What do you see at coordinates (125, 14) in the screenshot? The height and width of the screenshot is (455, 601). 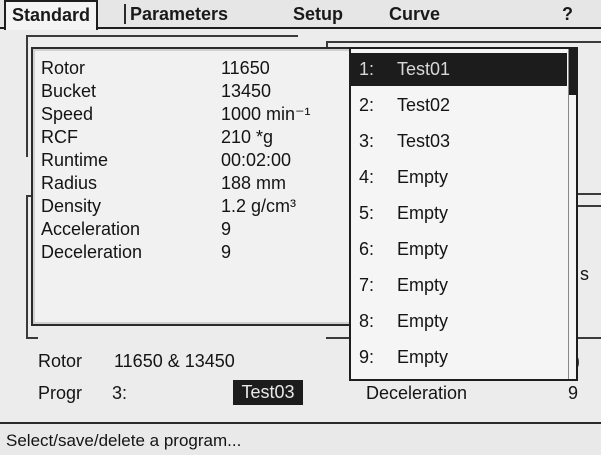 I see `tab-divider` at bounding box center [125, 14].